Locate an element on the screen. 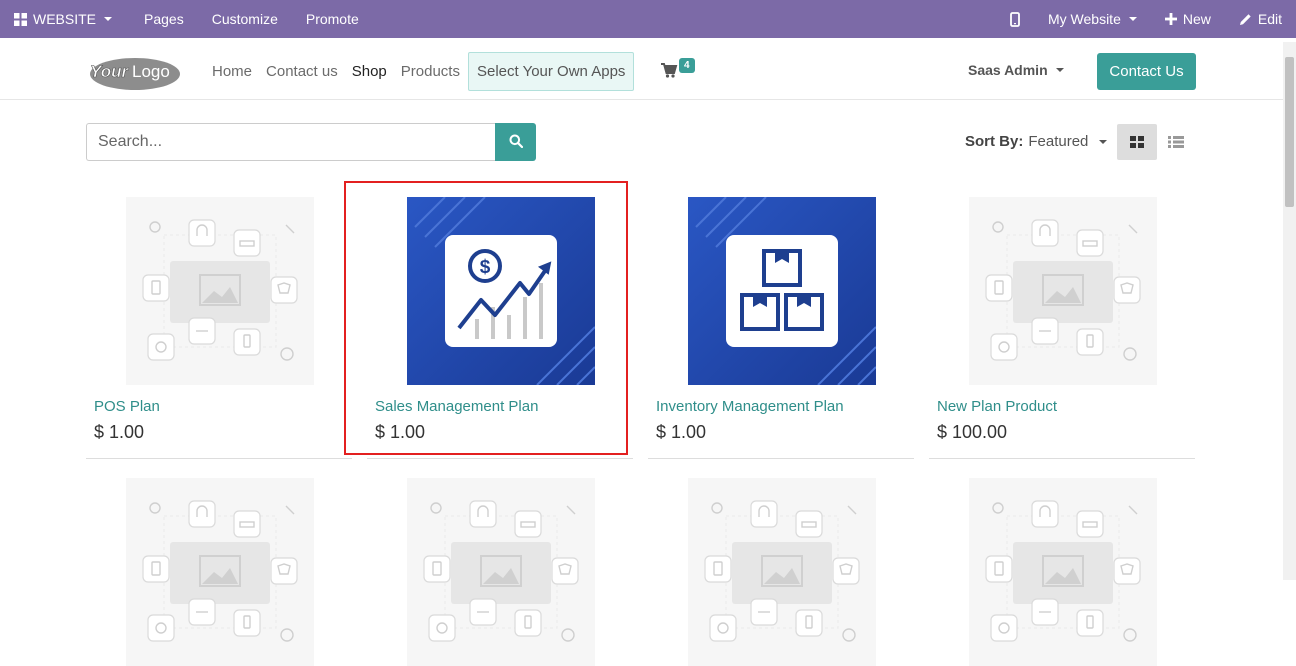 The width and height of the screenshot is (1296, 666). user-menu: Saas Admin is located at coordinates (1016, 70).